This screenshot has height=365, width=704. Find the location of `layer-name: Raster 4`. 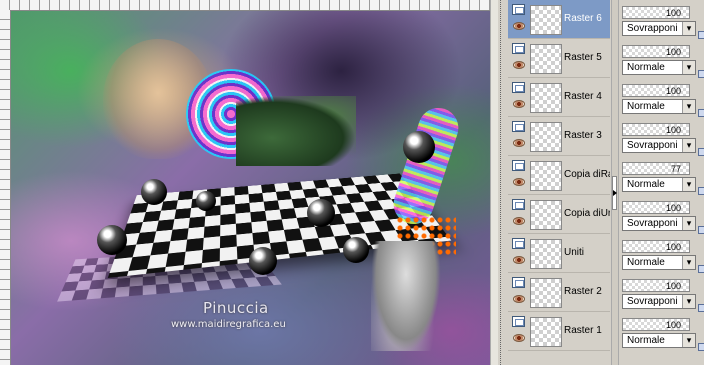

layer-name: Raster 4 is located at coordinates (587, 97).